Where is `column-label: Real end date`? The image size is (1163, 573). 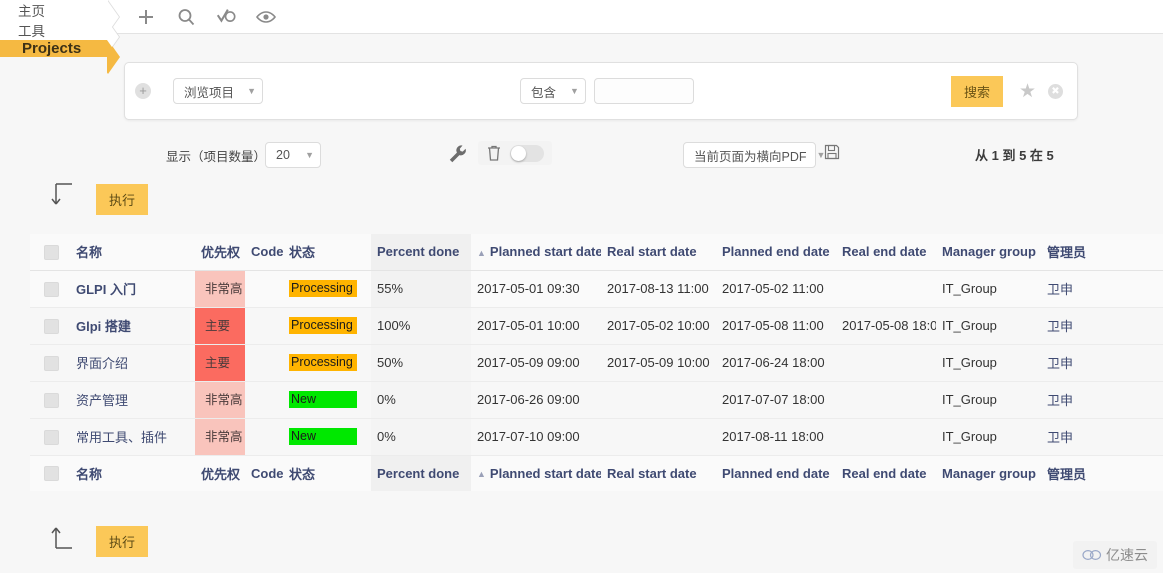 column-label: Real end date is located at coordinates (884, 473).